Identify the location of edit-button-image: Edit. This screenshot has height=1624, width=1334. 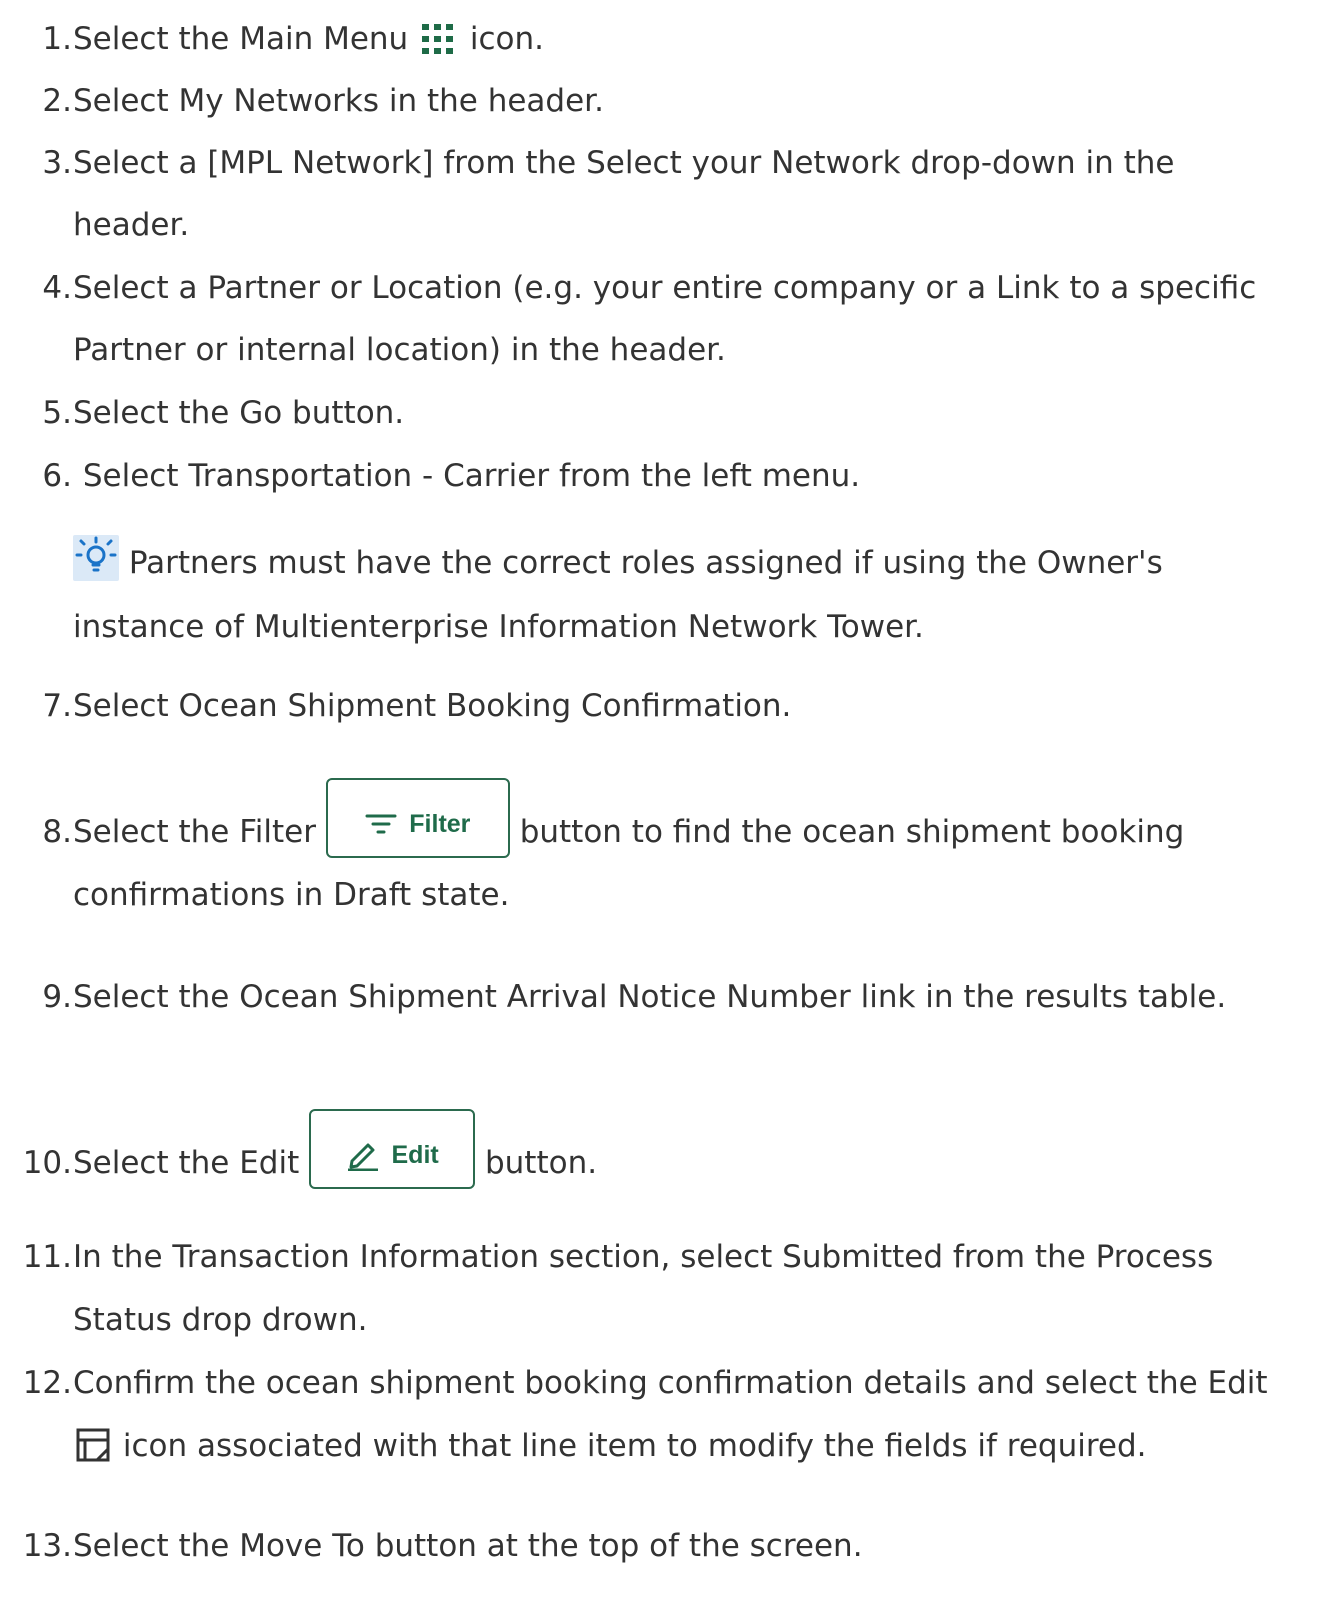
(392, 1149).